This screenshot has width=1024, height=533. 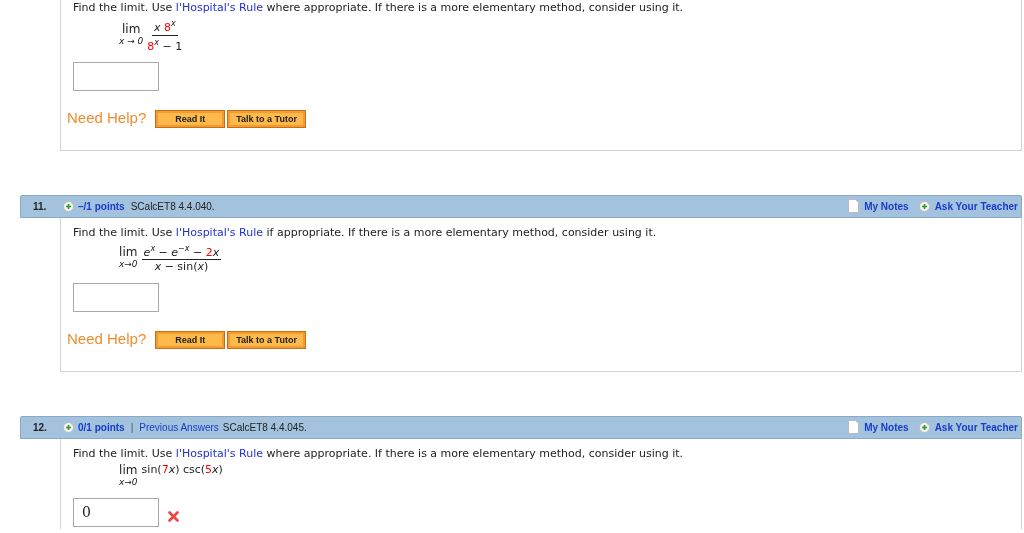 I want to click on expression: sin(7x) csc(5x), so click(x=182, y=469).